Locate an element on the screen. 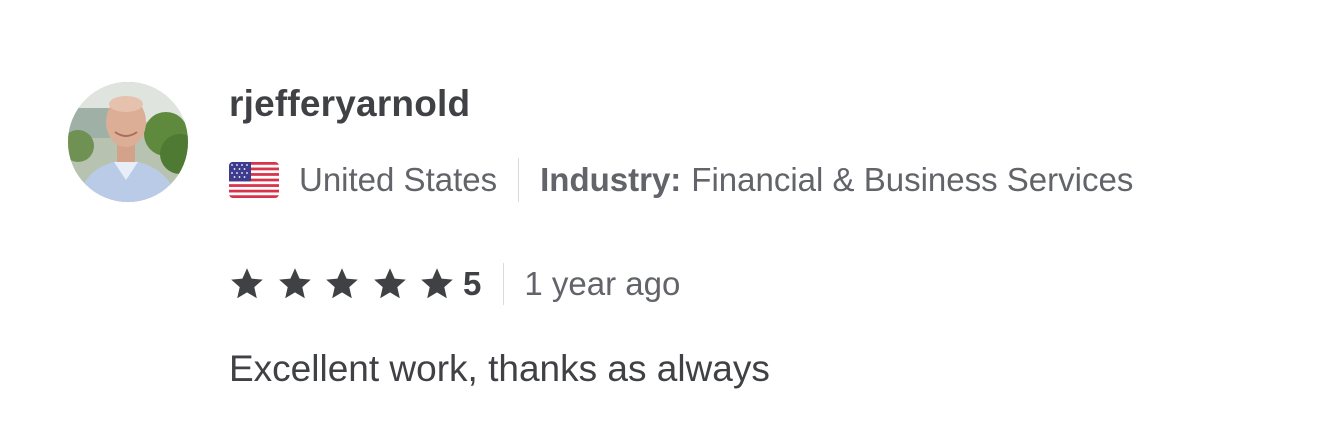 The width and height of the screenshot is (1326, 428). avatar-photo is located at coordinates (128, 142).